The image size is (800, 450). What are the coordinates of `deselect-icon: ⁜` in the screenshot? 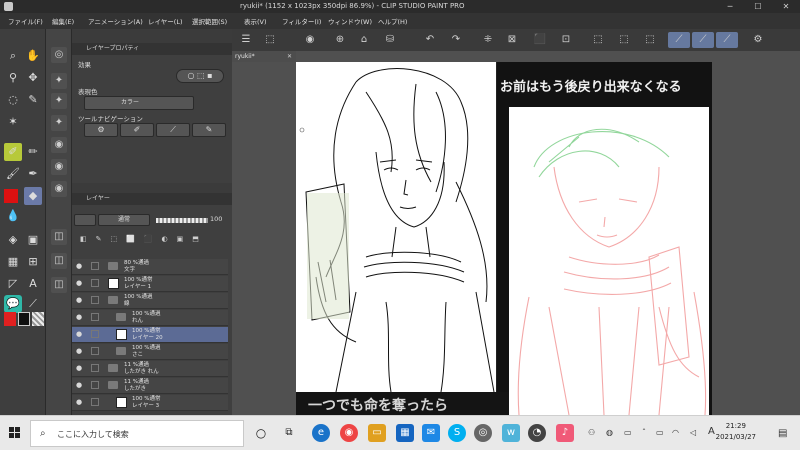 It's located at (488, 40).